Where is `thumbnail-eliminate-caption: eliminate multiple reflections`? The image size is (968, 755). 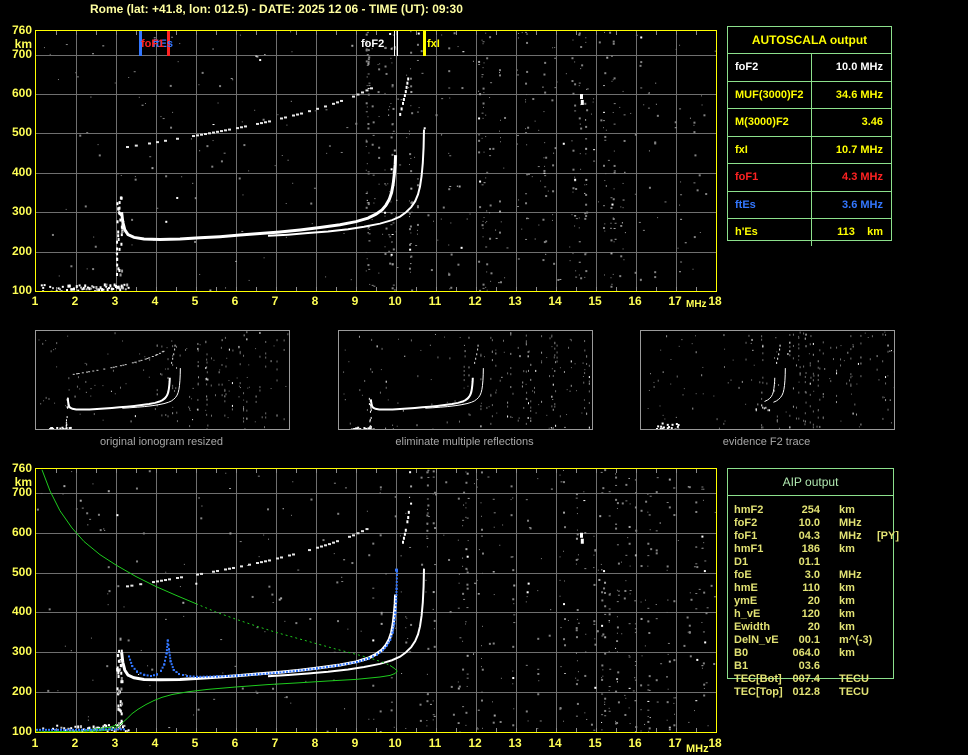
thumbnail-eliminate-caption: eliminate multiple reflections is located at coordinates (464, 442).